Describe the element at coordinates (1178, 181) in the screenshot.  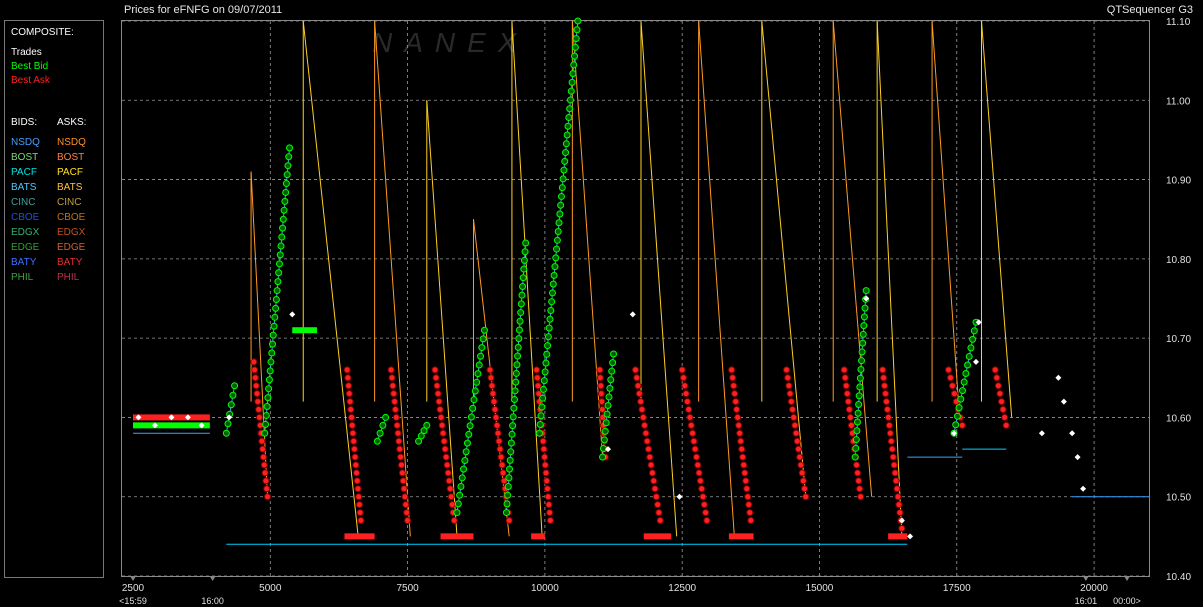
I see `y-tick-label: 10.90` at that location.